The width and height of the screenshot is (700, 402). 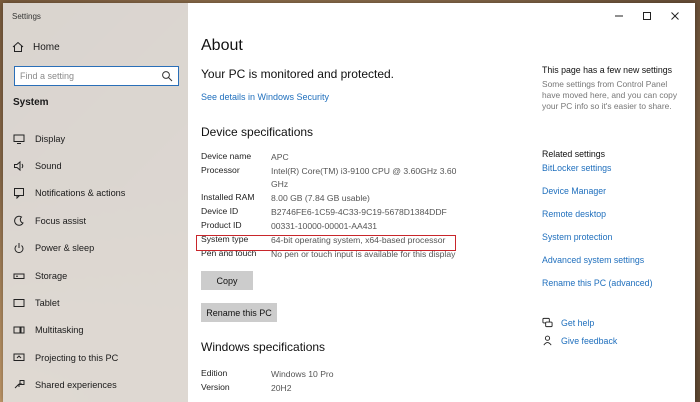 What do you see at coordinates (265, 97) in the screenshot?
I see `windows-security-link: See details in Windows Security` at bounding box center [265, 97].